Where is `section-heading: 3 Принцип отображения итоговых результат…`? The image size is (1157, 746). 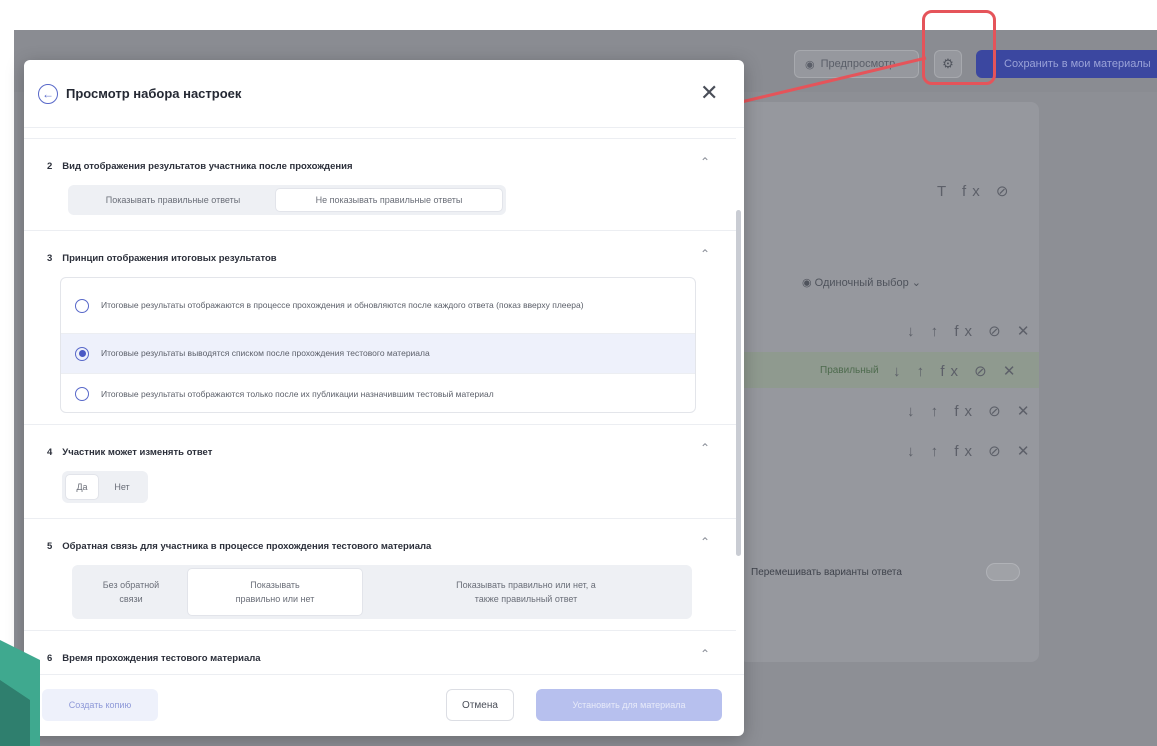 section-heading: 3 Принцип отображения итоговых результат… is located at coordinates (162, 258).